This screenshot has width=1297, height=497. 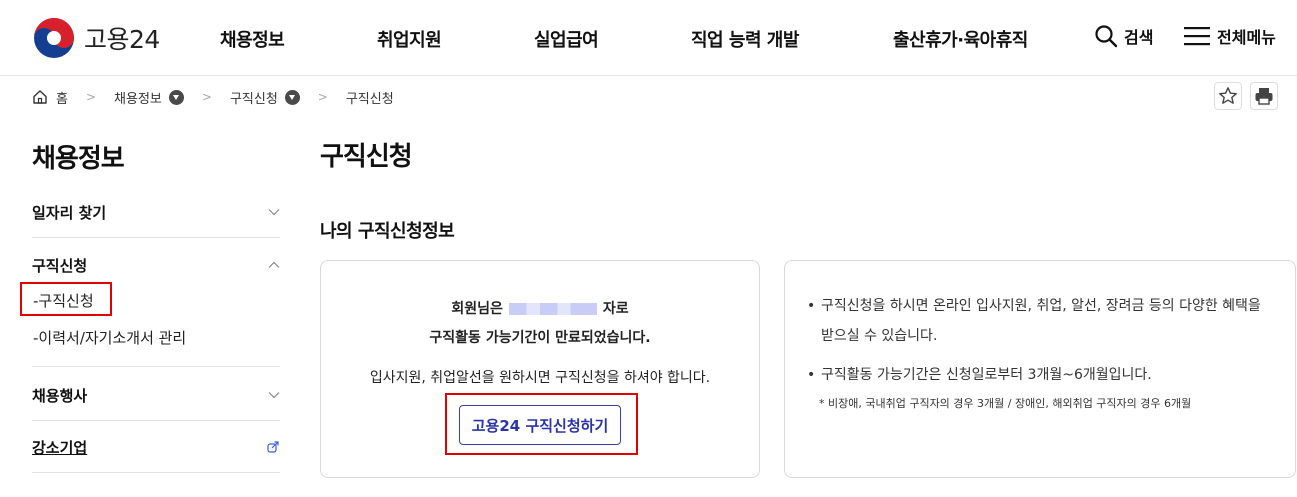 What do you see at coordinates (78, 159) in the screenshot?
I see `sidebar-title: 채용정보` at bounding box center [78, 159].